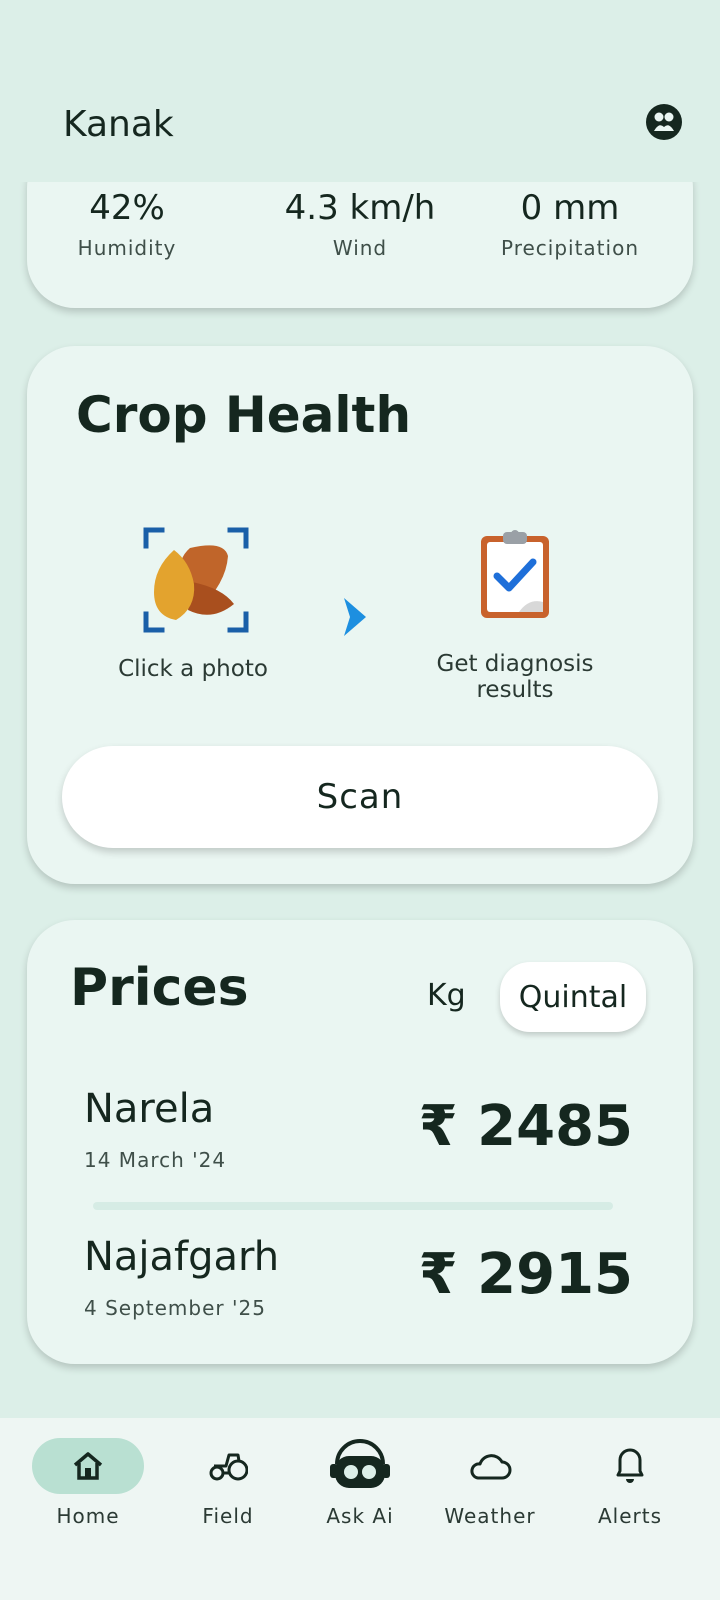  I want to click on bell-icon, so click(630, 1465).